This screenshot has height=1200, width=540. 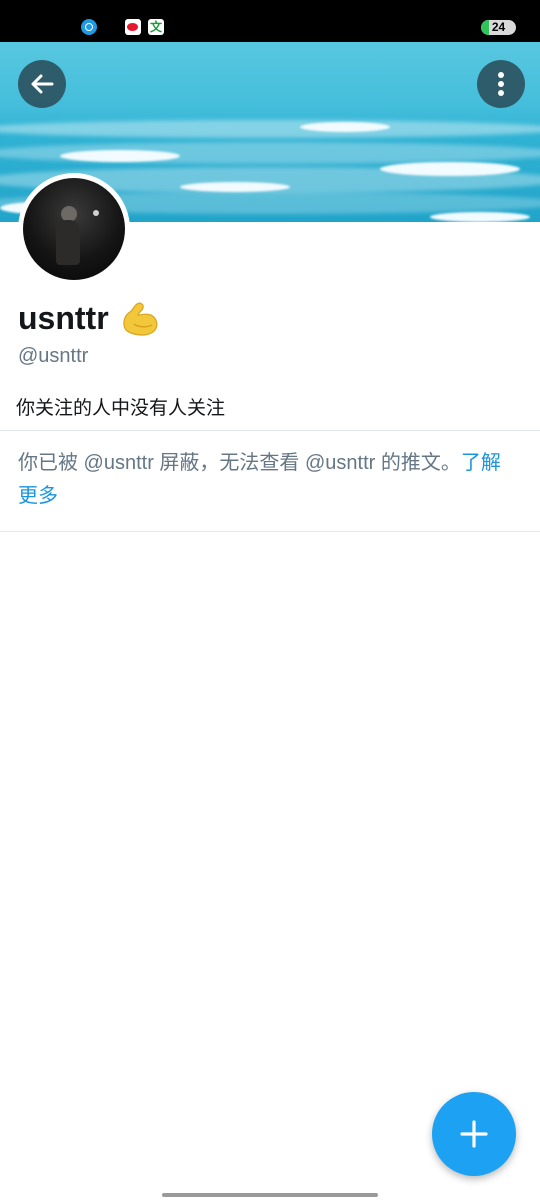 What do you see at coordinates (156, 27) in the screenshot?
I see `wen-icon: 文` at bounding box center [156, 27].